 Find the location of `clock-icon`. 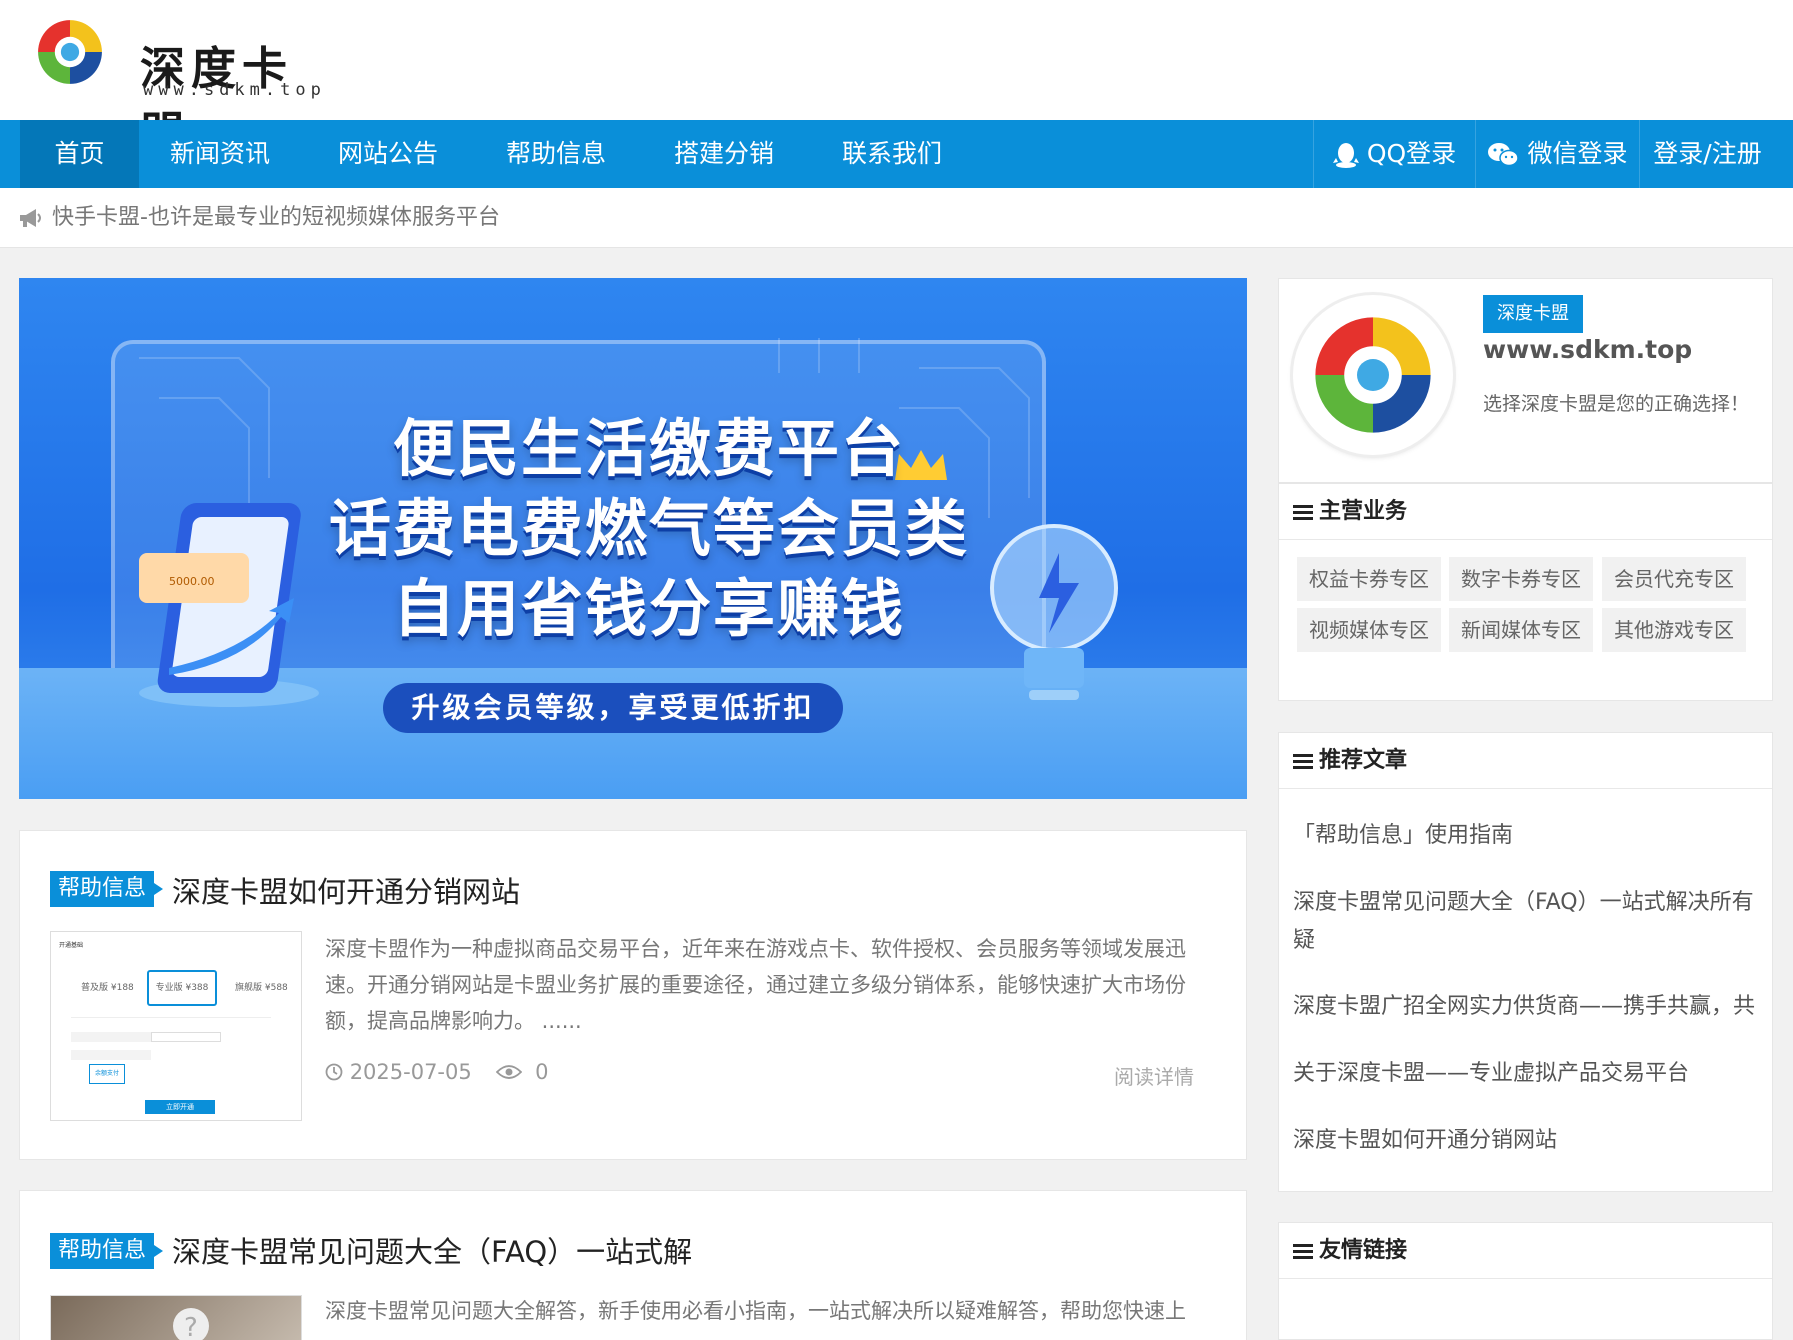

clock-icon is located at coordinates (334, 1072).